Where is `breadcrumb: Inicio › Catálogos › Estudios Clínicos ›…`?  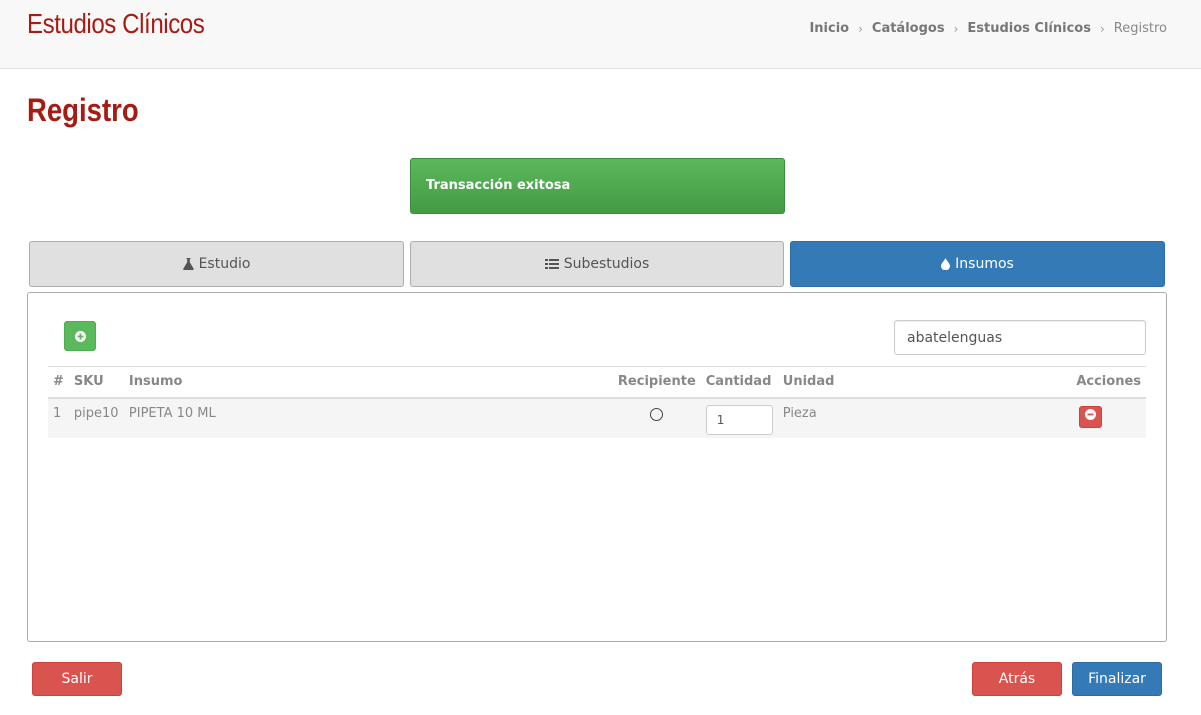
breadcrumb: Inicio › Catálogos › Estudios Clínicos ›… is located at coordinates (988, 28).